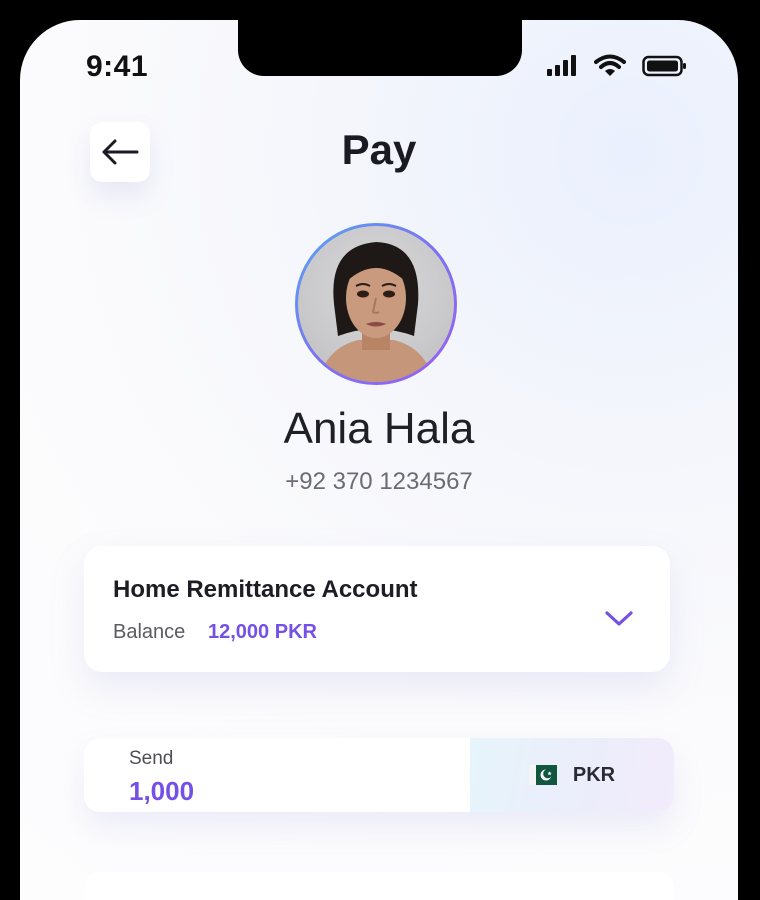 The image size is (760, 900). I want to click on wifi-icon, so click(610, 65).